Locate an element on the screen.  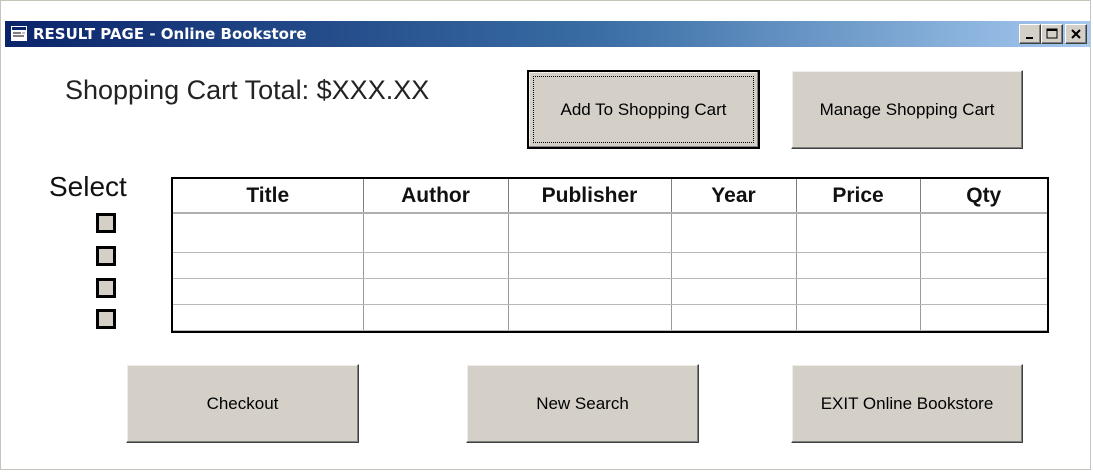
column-header-author: Author is located at coordinates (436, 196).